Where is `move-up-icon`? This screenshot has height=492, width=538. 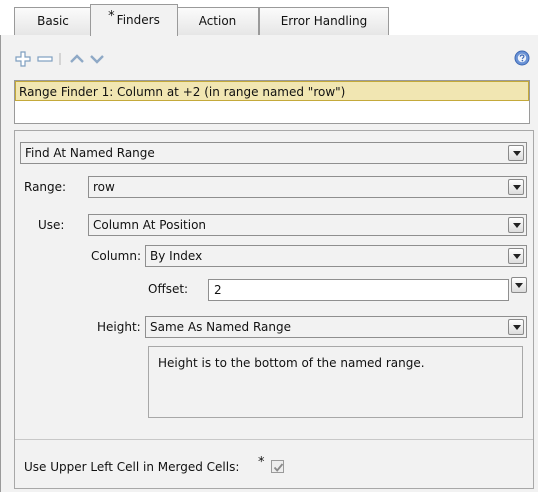
move-up-icon is located at coordinates (77, 59).